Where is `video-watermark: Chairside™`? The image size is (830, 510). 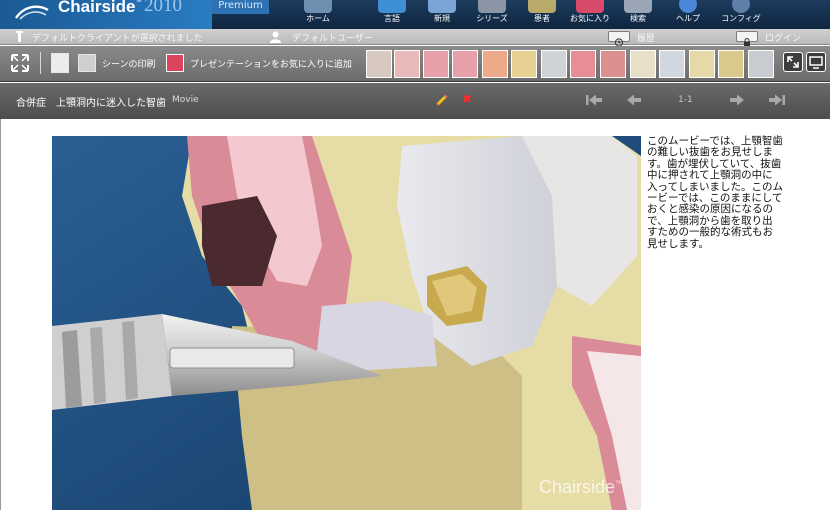
video-watermark: Chairside™ is located at coordinates (580, 487).